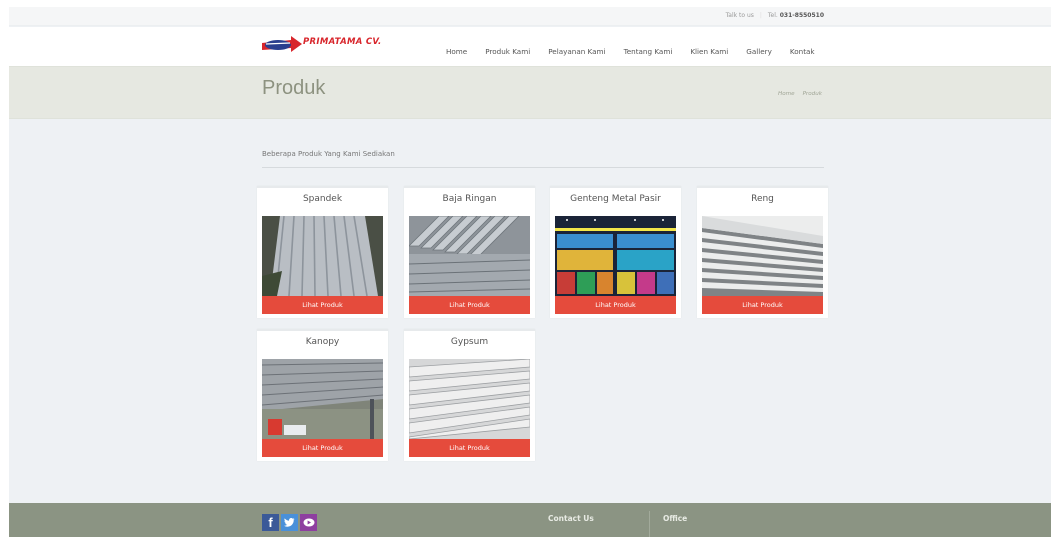 The height and width of the screenshot is (537, 1060). What do you see at coordinates (282, 44) in the screenshot?
I see `logo-arrow-icon` at bounding box center [282, 44].